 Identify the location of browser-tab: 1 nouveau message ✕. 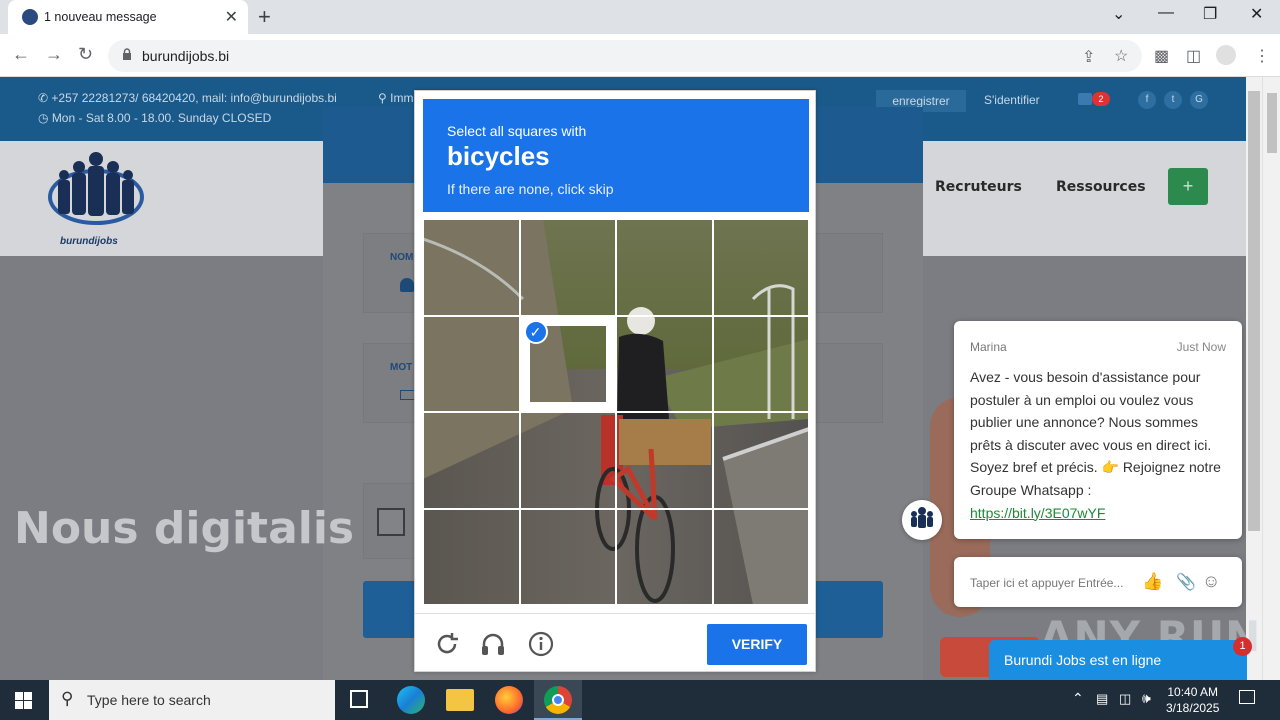
(128, 17).